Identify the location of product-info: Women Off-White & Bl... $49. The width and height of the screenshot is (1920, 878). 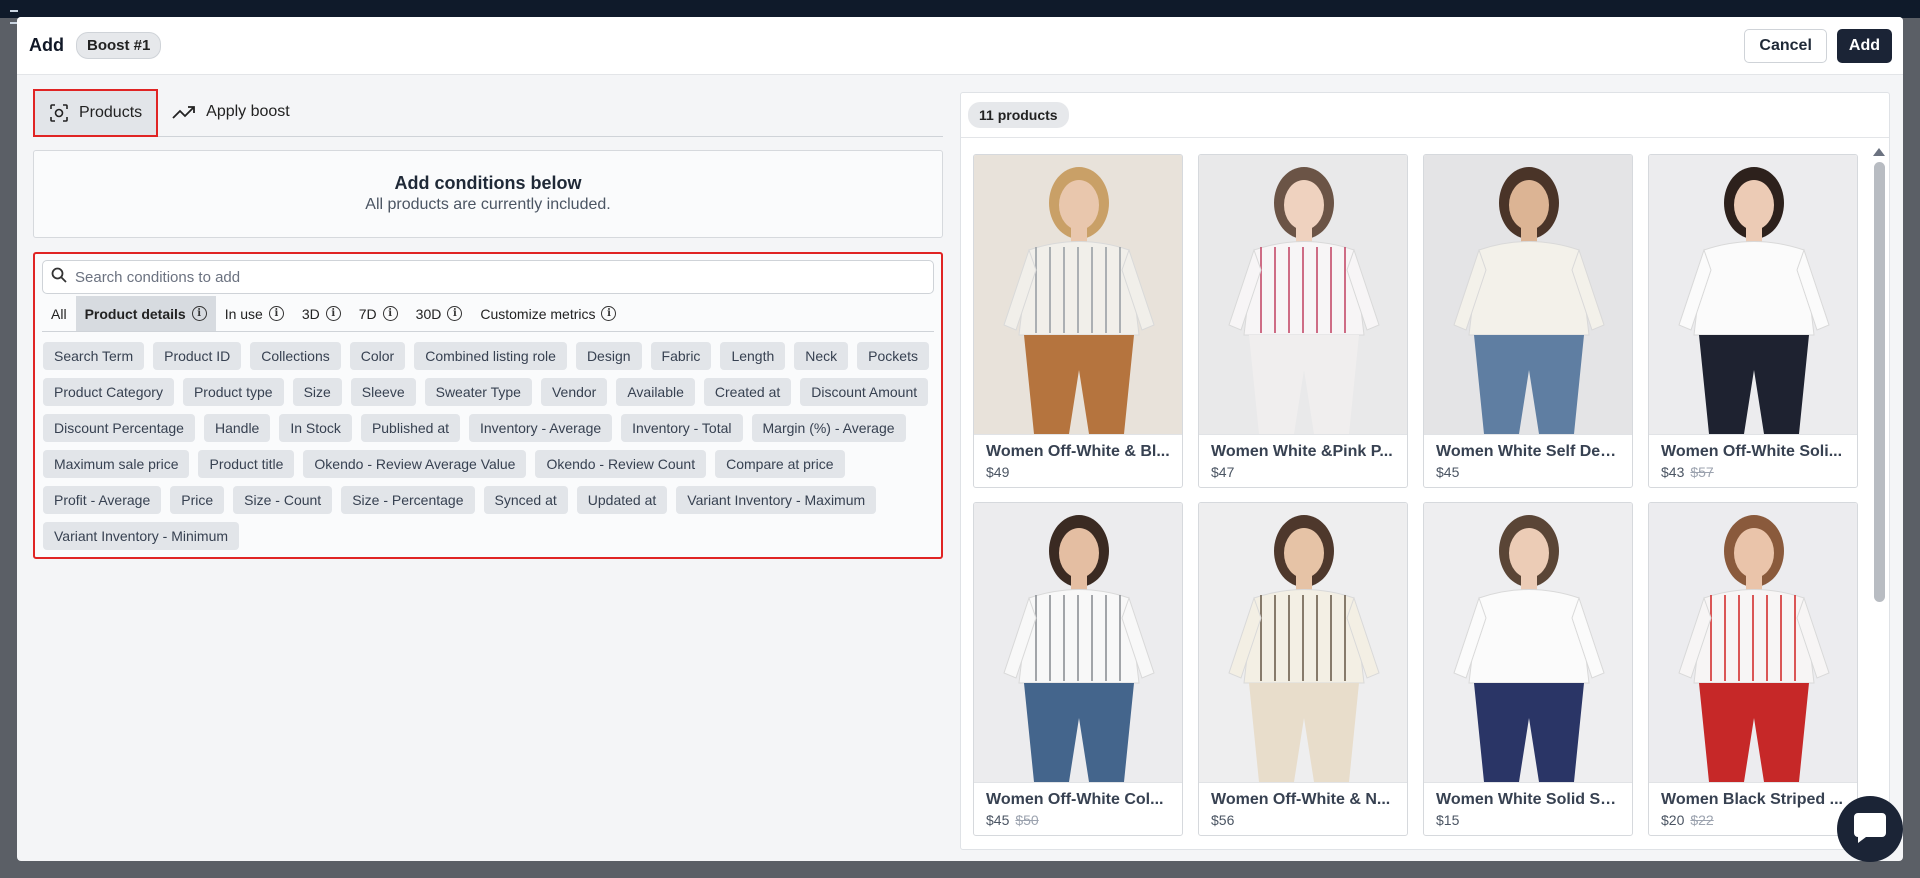
(1078, 457).